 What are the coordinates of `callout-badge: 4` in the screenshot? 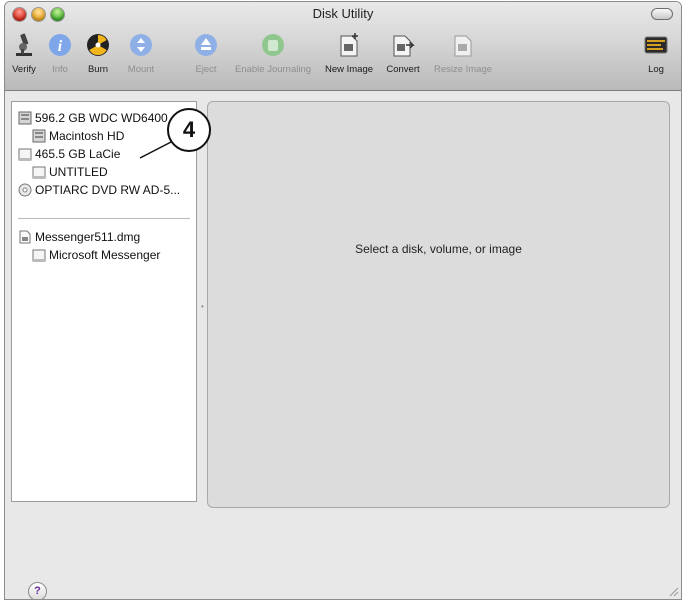 It's located at (189, 130).